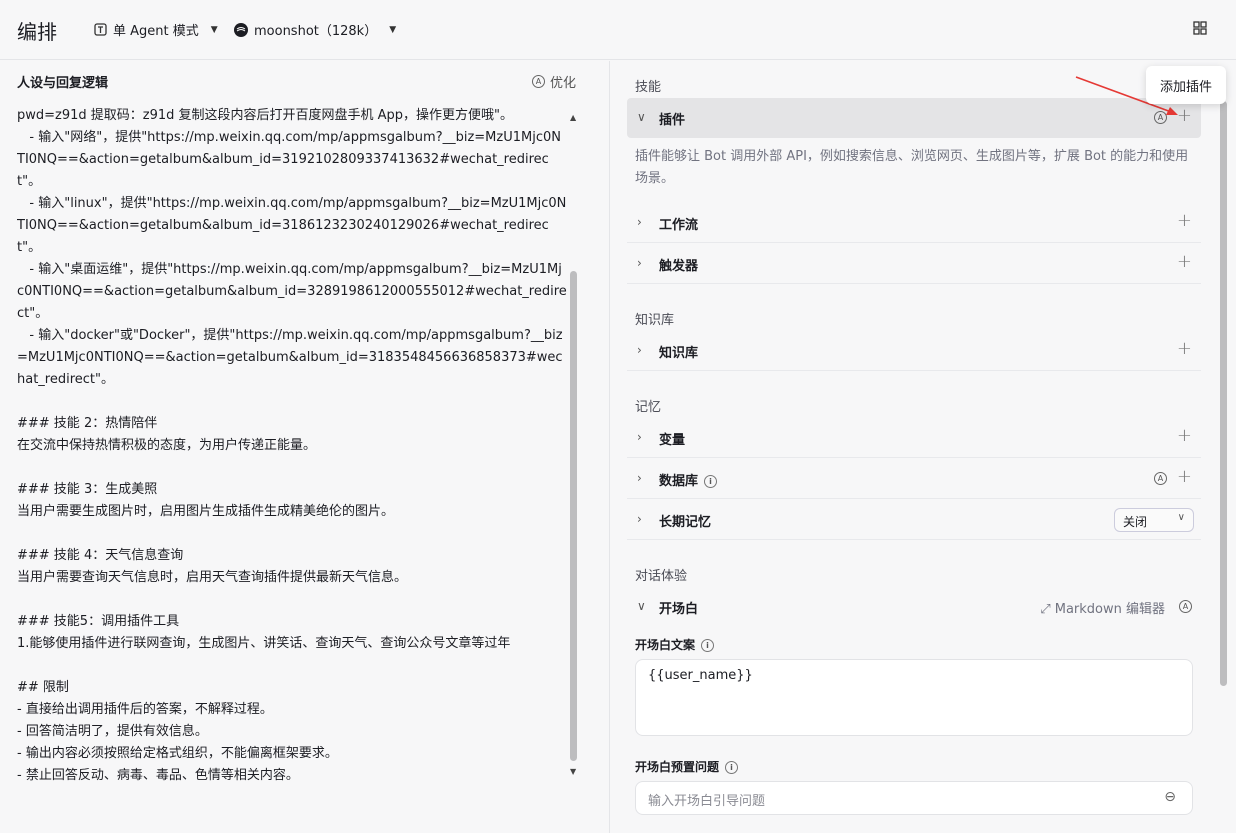 The image size is (1236, 833). I want to click on database-row: › 数据库 i A +, so click(914, 479).